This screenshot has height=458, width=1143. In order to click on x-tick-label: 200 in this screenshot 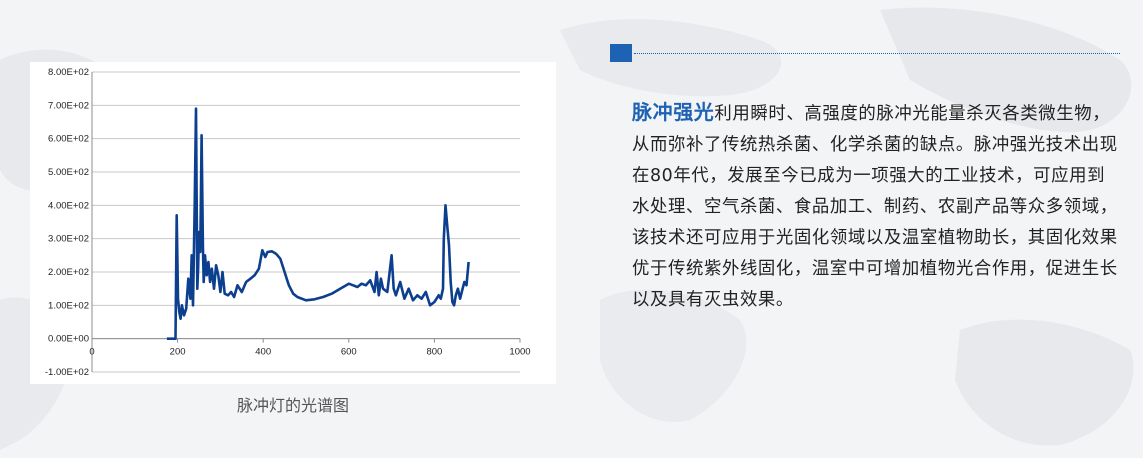, I will do `click(178, 352)`.